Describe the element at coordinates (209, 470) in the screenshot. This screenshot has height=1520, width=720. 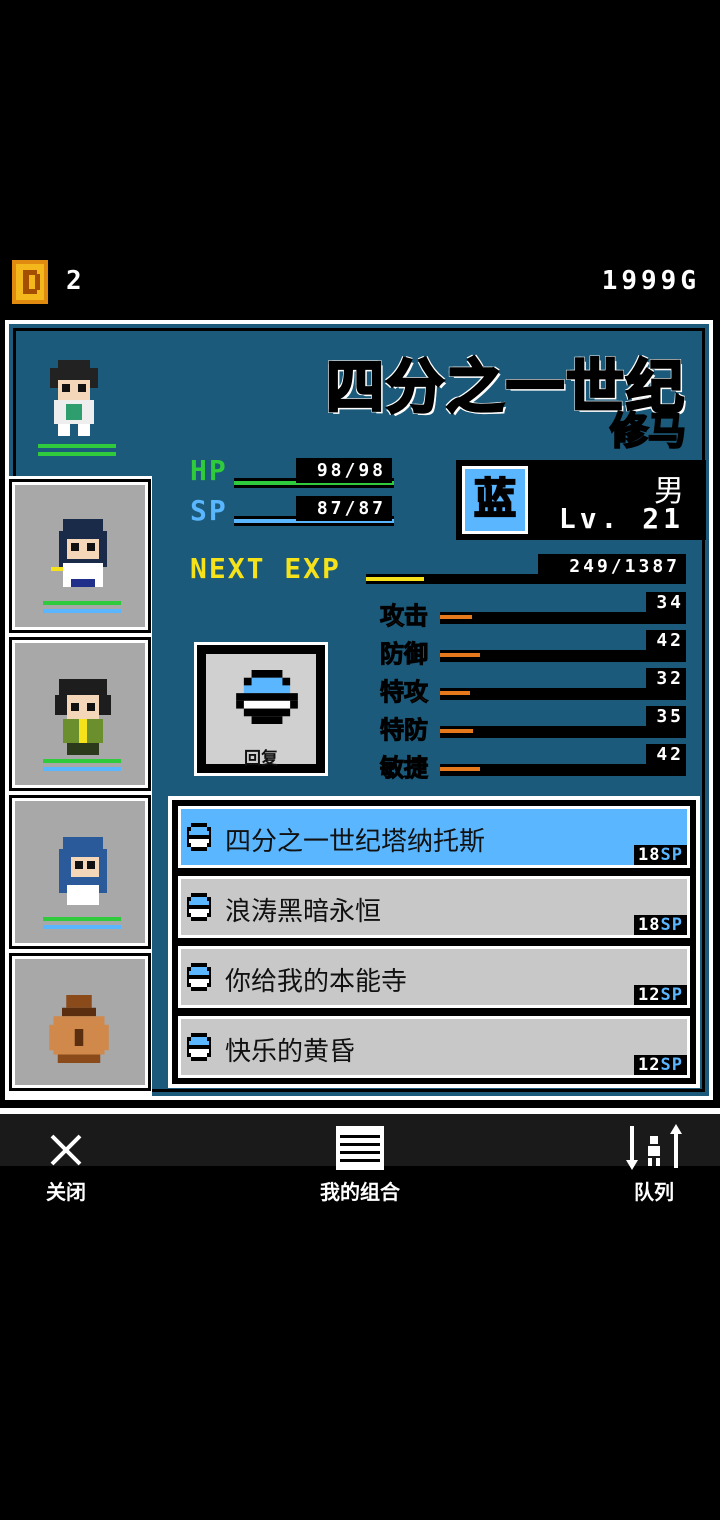
I see `hp-label: HP` at that location.